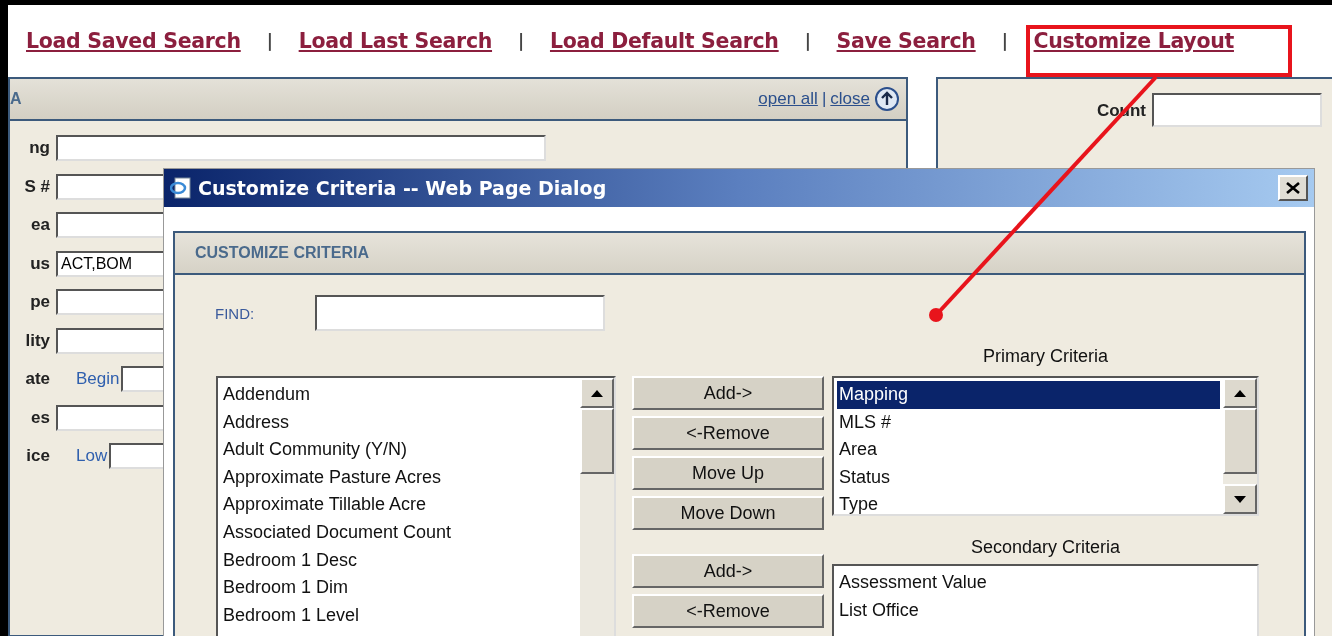  What do you see at coordinates (1045, 610) in the screenshot?
I see `list-item: List Office` at bounding box center [1045, 610].